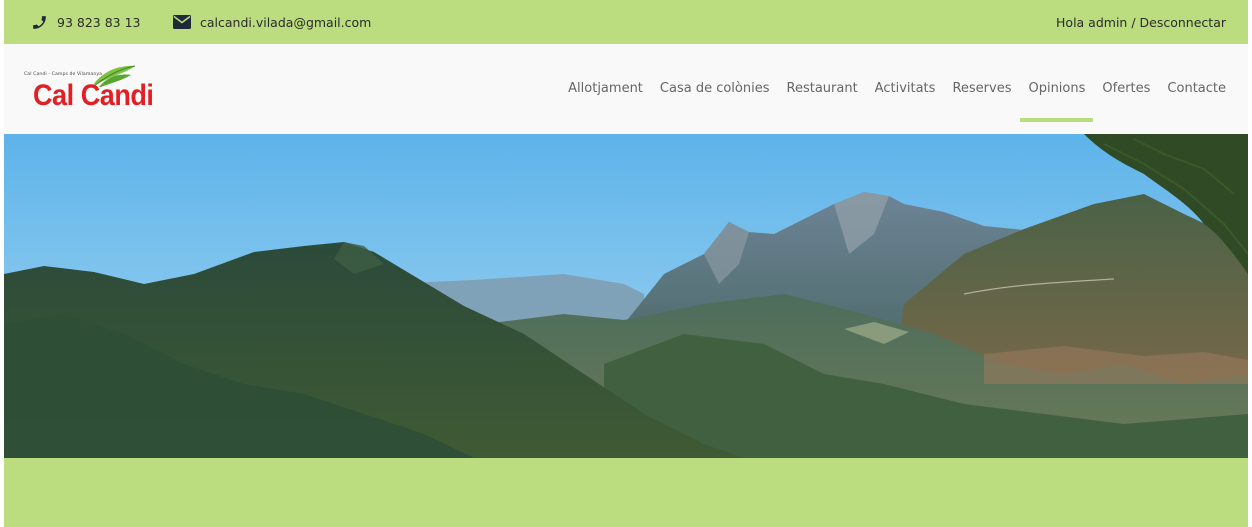 Image resolution: width=1252 pixels, height=527 pixels. I want to click on nav-item-opinions: Opinions, so click(1057, 100).